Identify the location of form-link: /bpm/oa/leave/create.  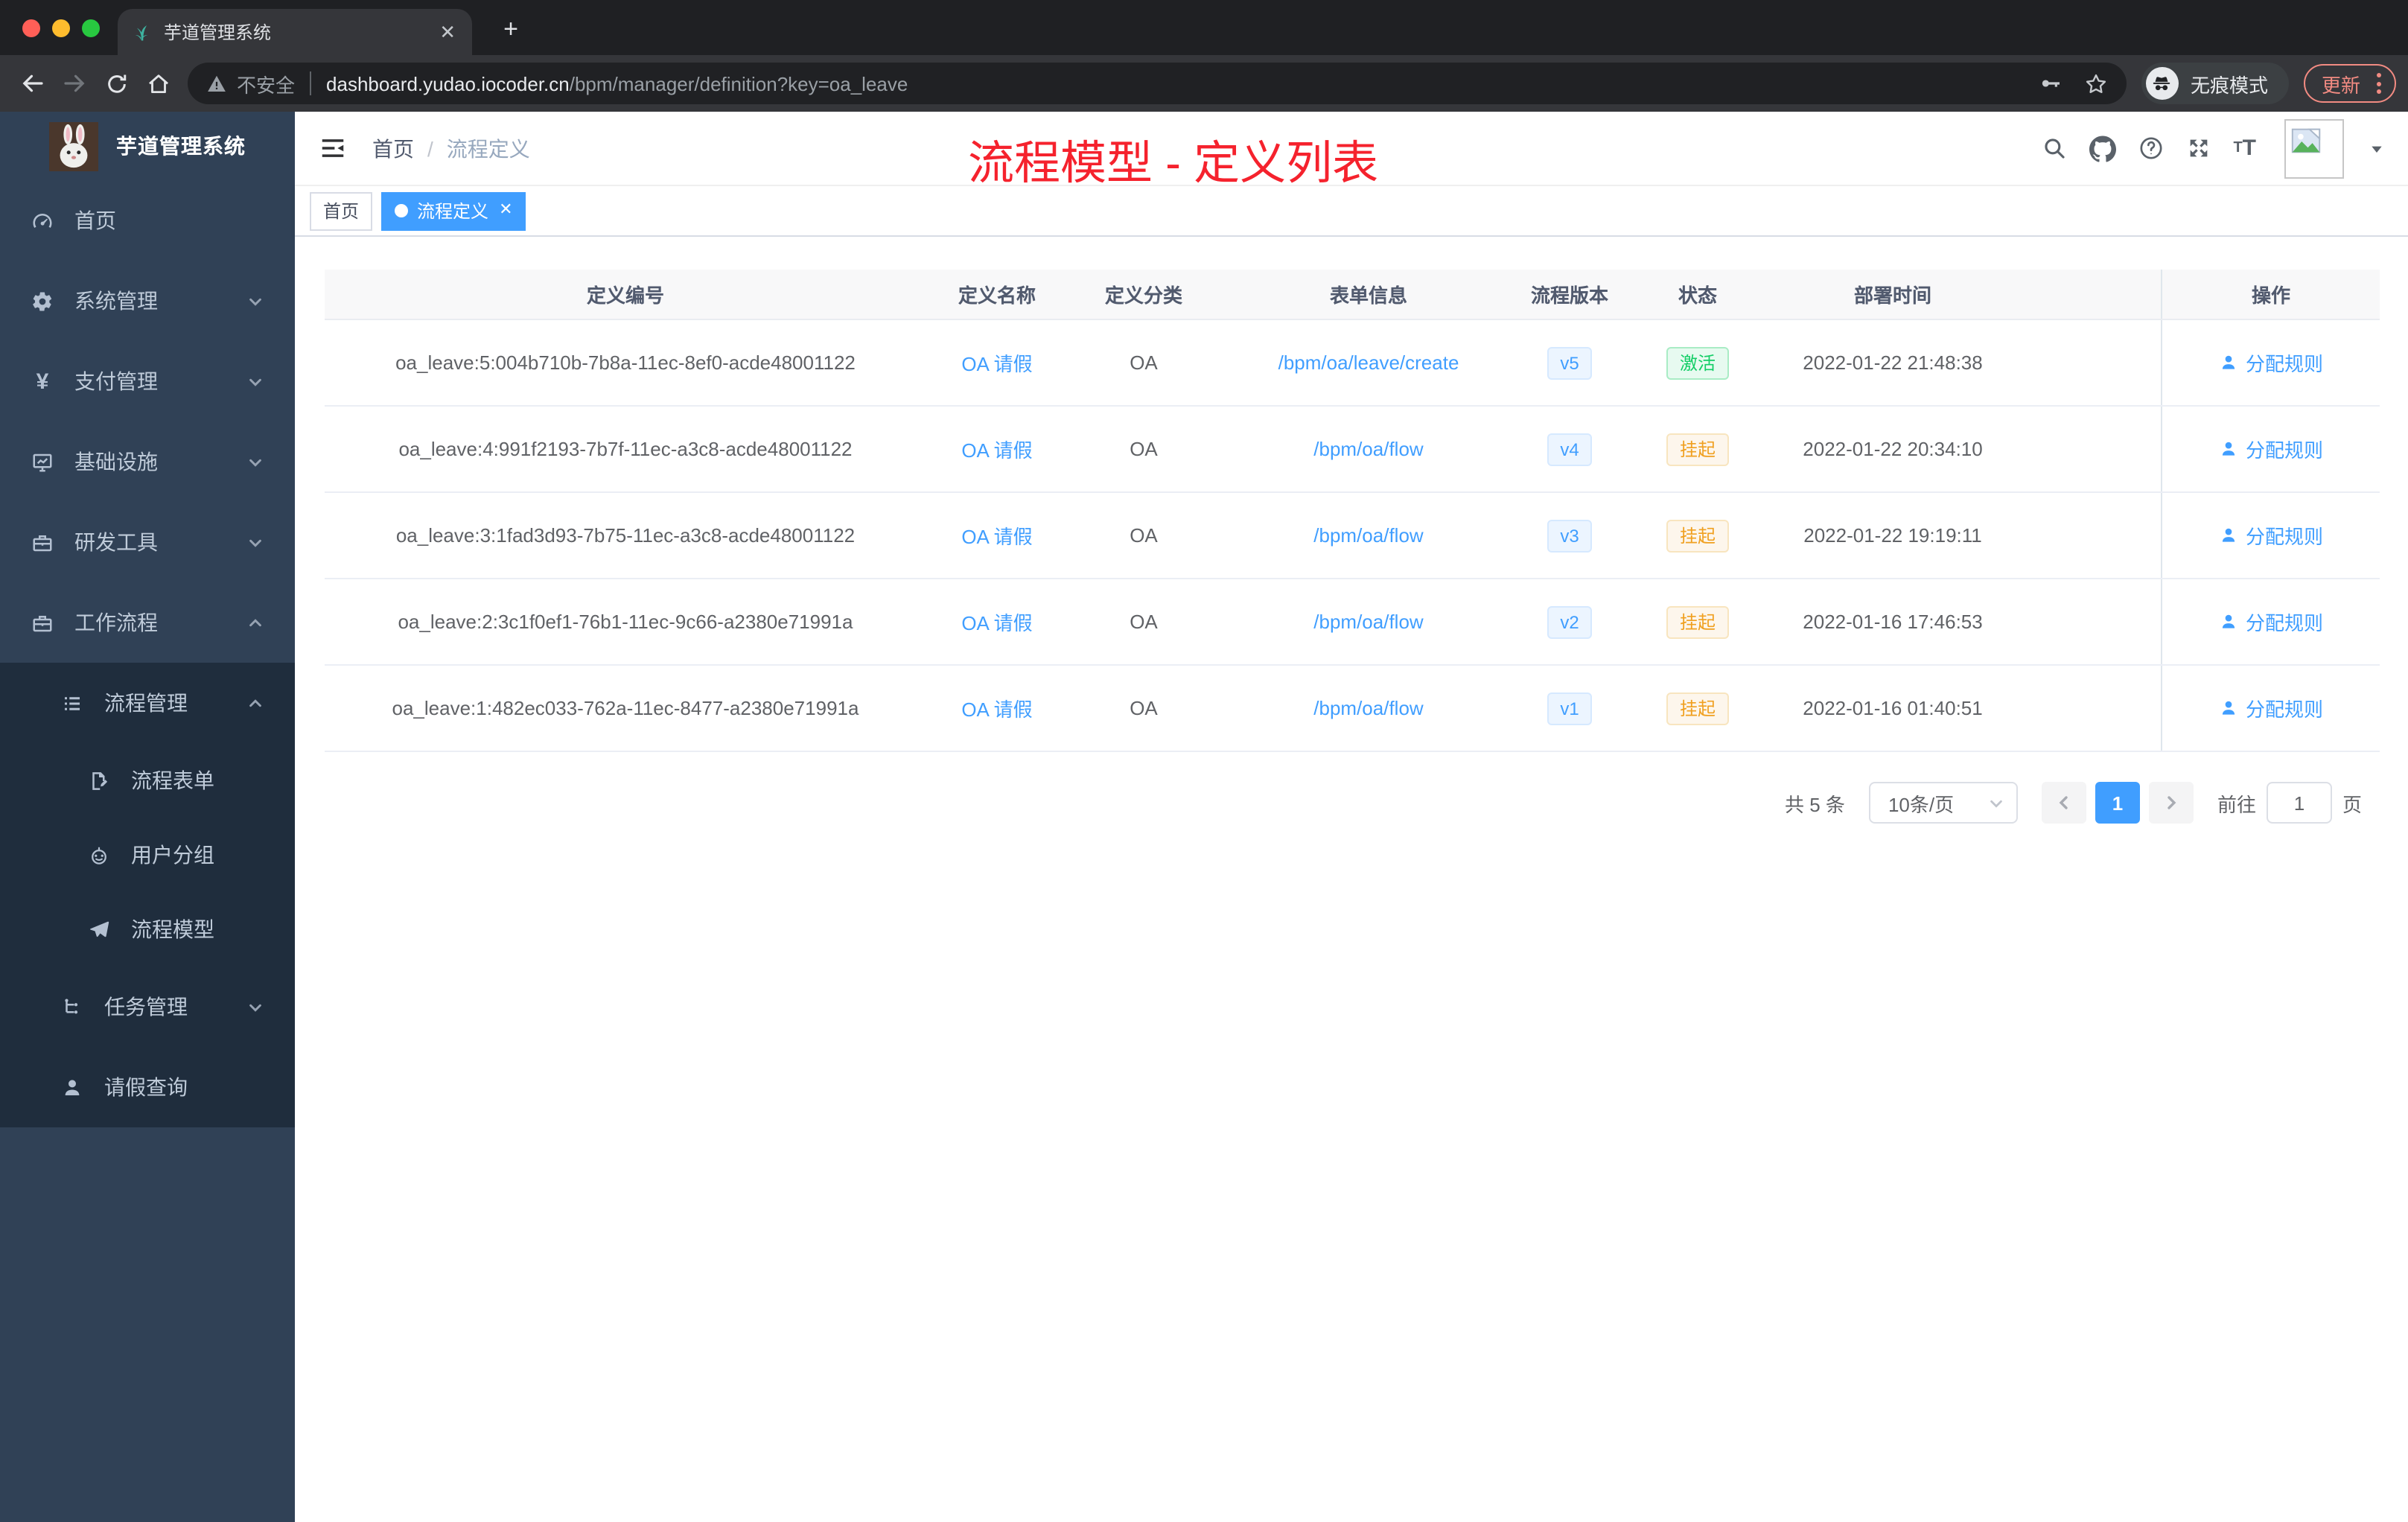
(1368, 362).